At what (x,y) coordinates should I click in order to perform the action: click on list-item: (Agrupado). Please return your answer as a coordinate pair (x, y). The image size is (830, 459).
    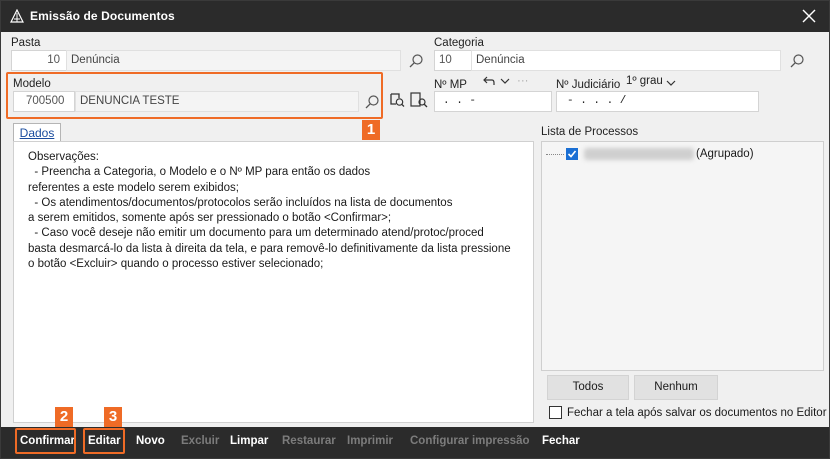
    Looking at the image, I should click on (650, 154).